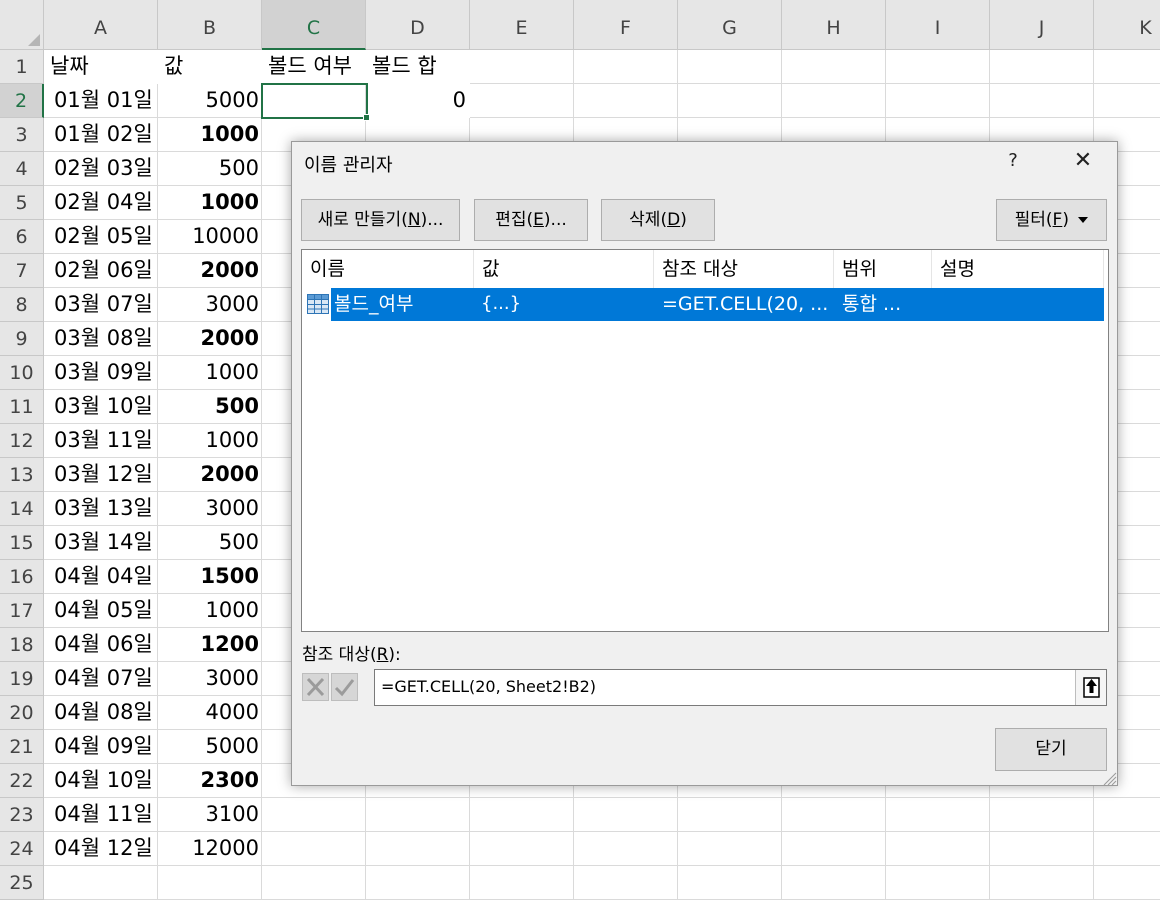  Describe the element at coordinates (418, 67) in the screenshot. I see `cell-d1: 볼드 합` at that location.